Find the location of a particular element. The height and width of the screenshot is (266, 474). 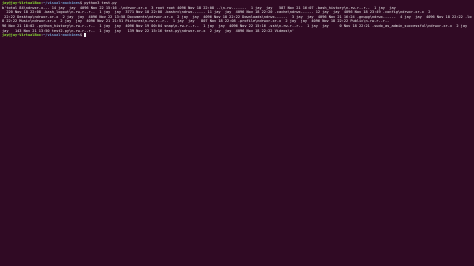

command-text: python3 test.py is located at coordinates (100, 3).